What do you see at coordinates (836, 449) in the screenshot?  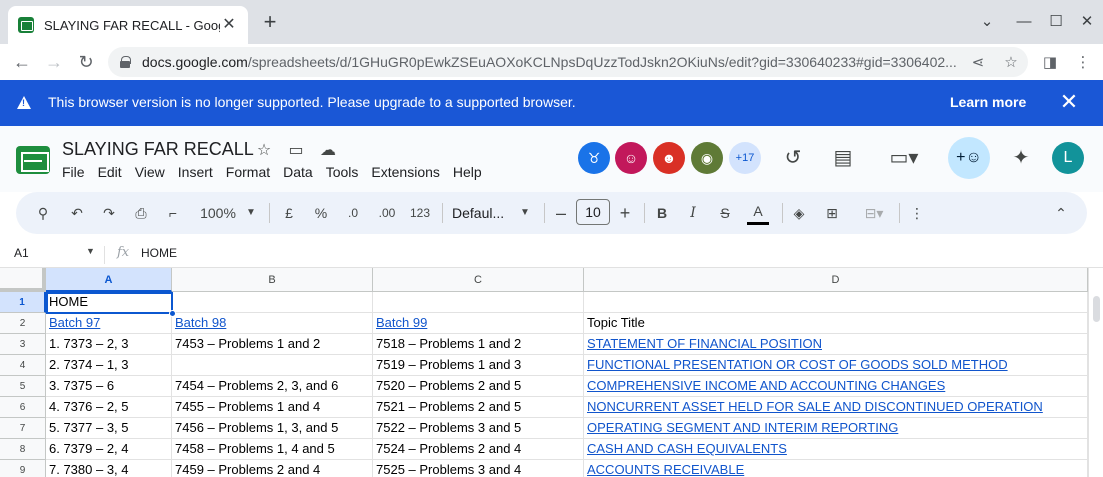 I see `table-cell-link: CASH AND CASH EQUIVALENTS` at bounding box center [836, 449].